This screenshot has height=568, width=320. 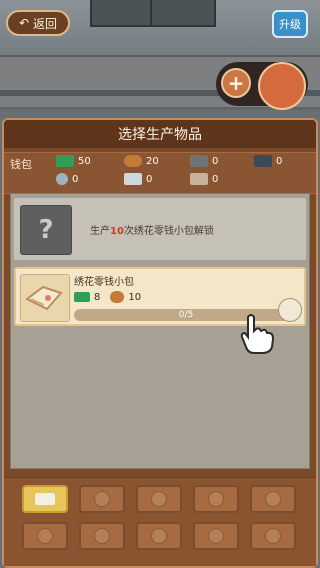 I want to click on upgrade-button: 升级, so click(x=290, y=24).